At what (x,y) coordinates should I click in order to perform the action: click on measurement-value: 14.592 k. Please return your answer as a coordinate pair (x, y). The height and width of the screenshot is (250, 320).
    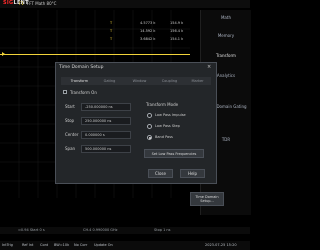
    Looking at the image, I should click on (148, 31).